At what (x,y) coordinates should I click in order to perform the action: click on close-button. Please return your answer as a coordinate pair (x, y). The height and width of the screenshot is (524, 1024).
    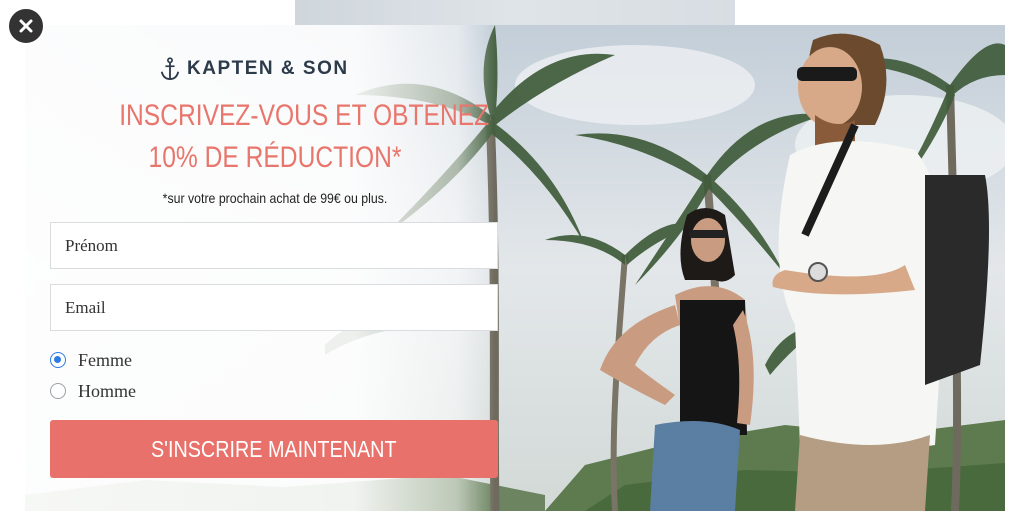
    Looking at the image, I should click on (26, 26).